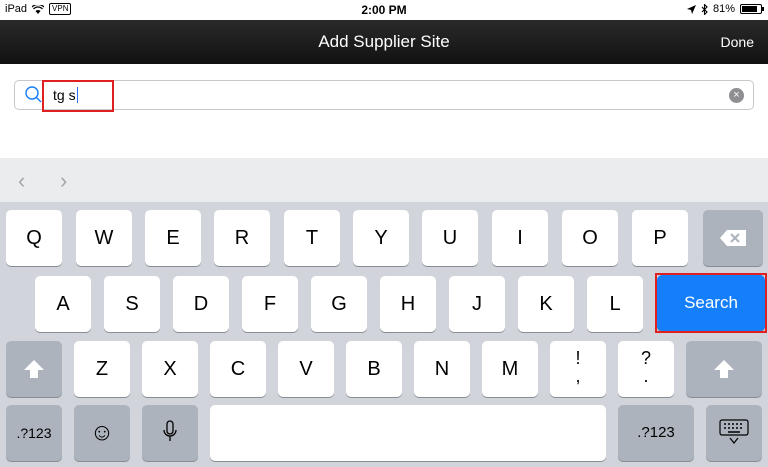 The height and width of the screenshot is (467, 768). Describe the element at coordinates (442, 369) in the screenshot. I see `key-n: N` at that location.